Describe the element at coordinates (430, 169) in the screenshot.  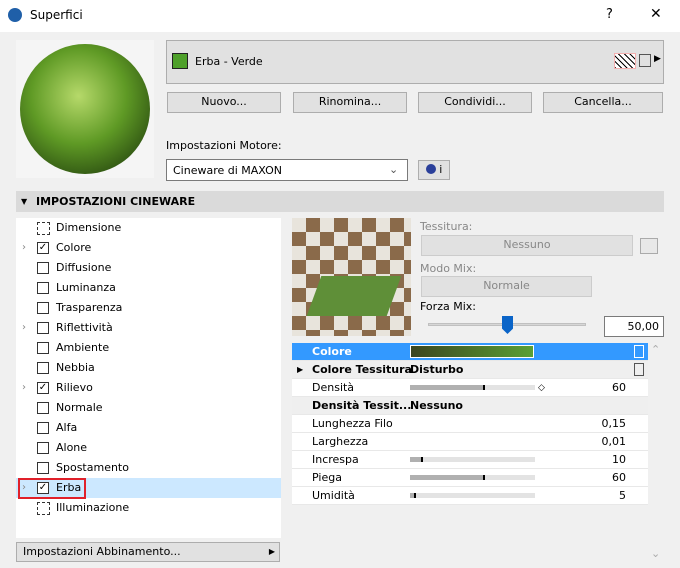
I see `cineware-icon` at that location.